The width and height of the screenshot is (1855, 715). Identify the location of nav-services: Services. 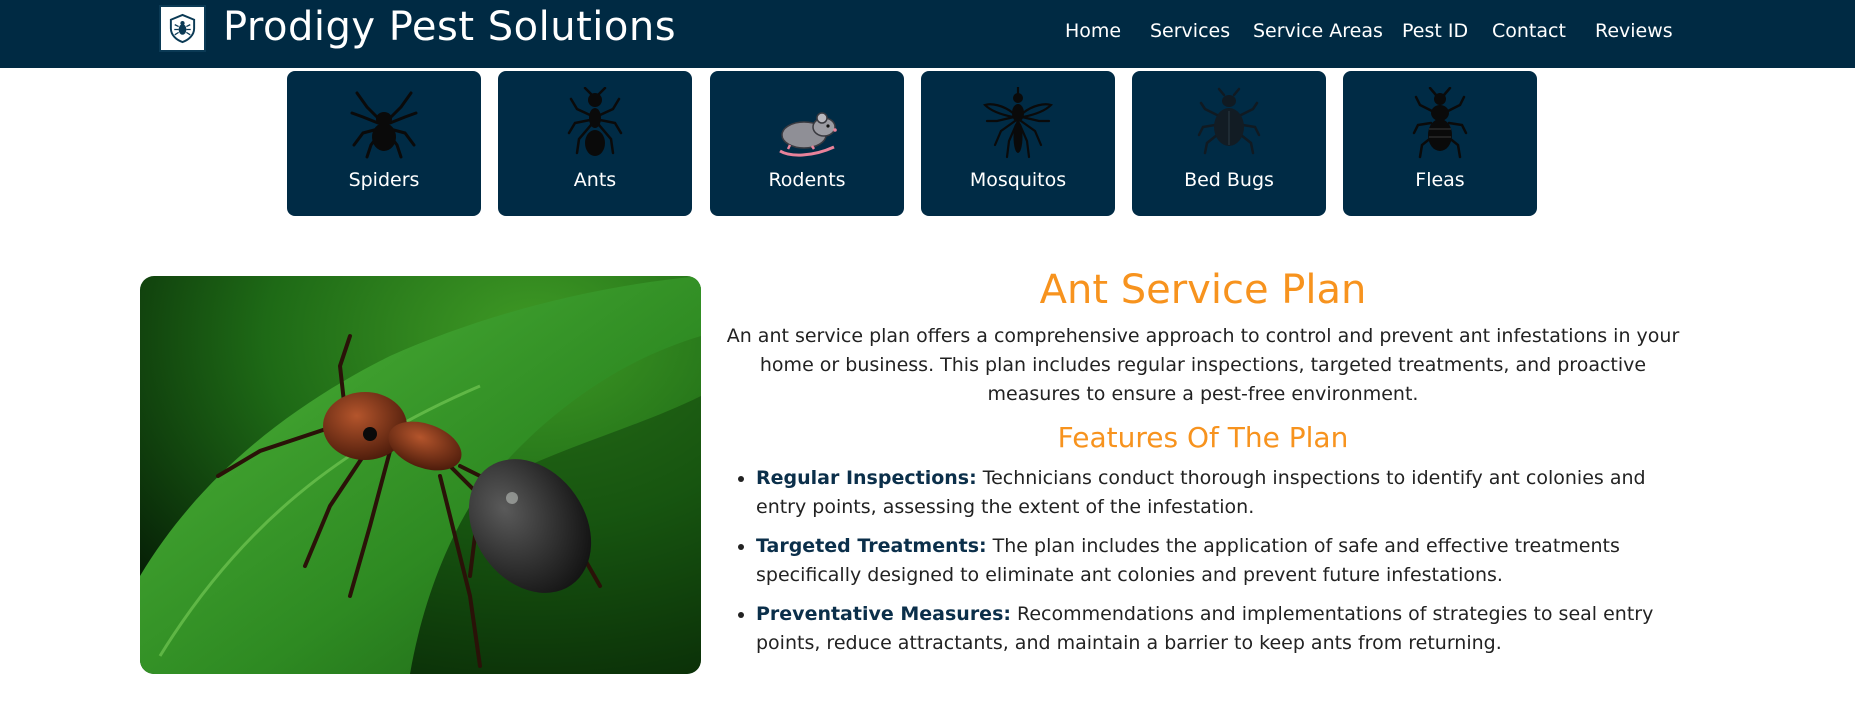
(1190, 31).